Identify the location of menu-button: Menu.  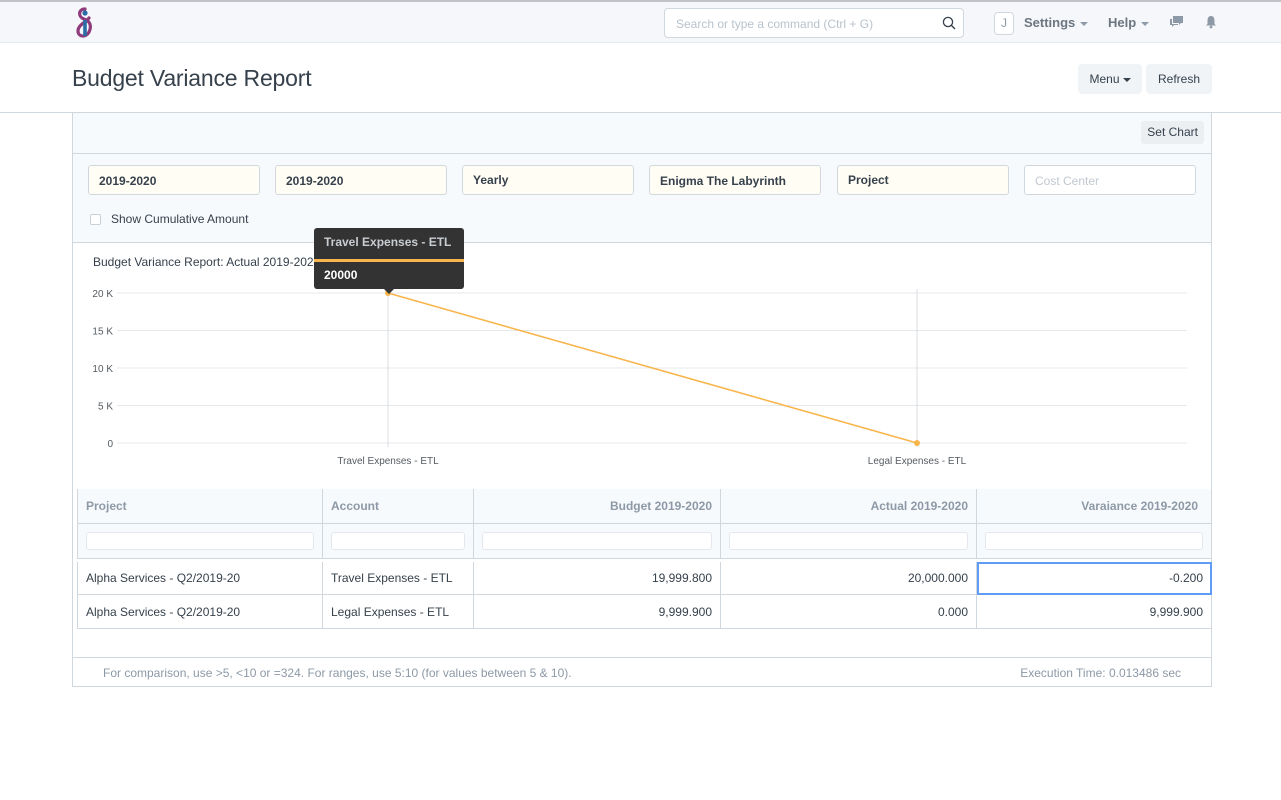
(1110, 79).